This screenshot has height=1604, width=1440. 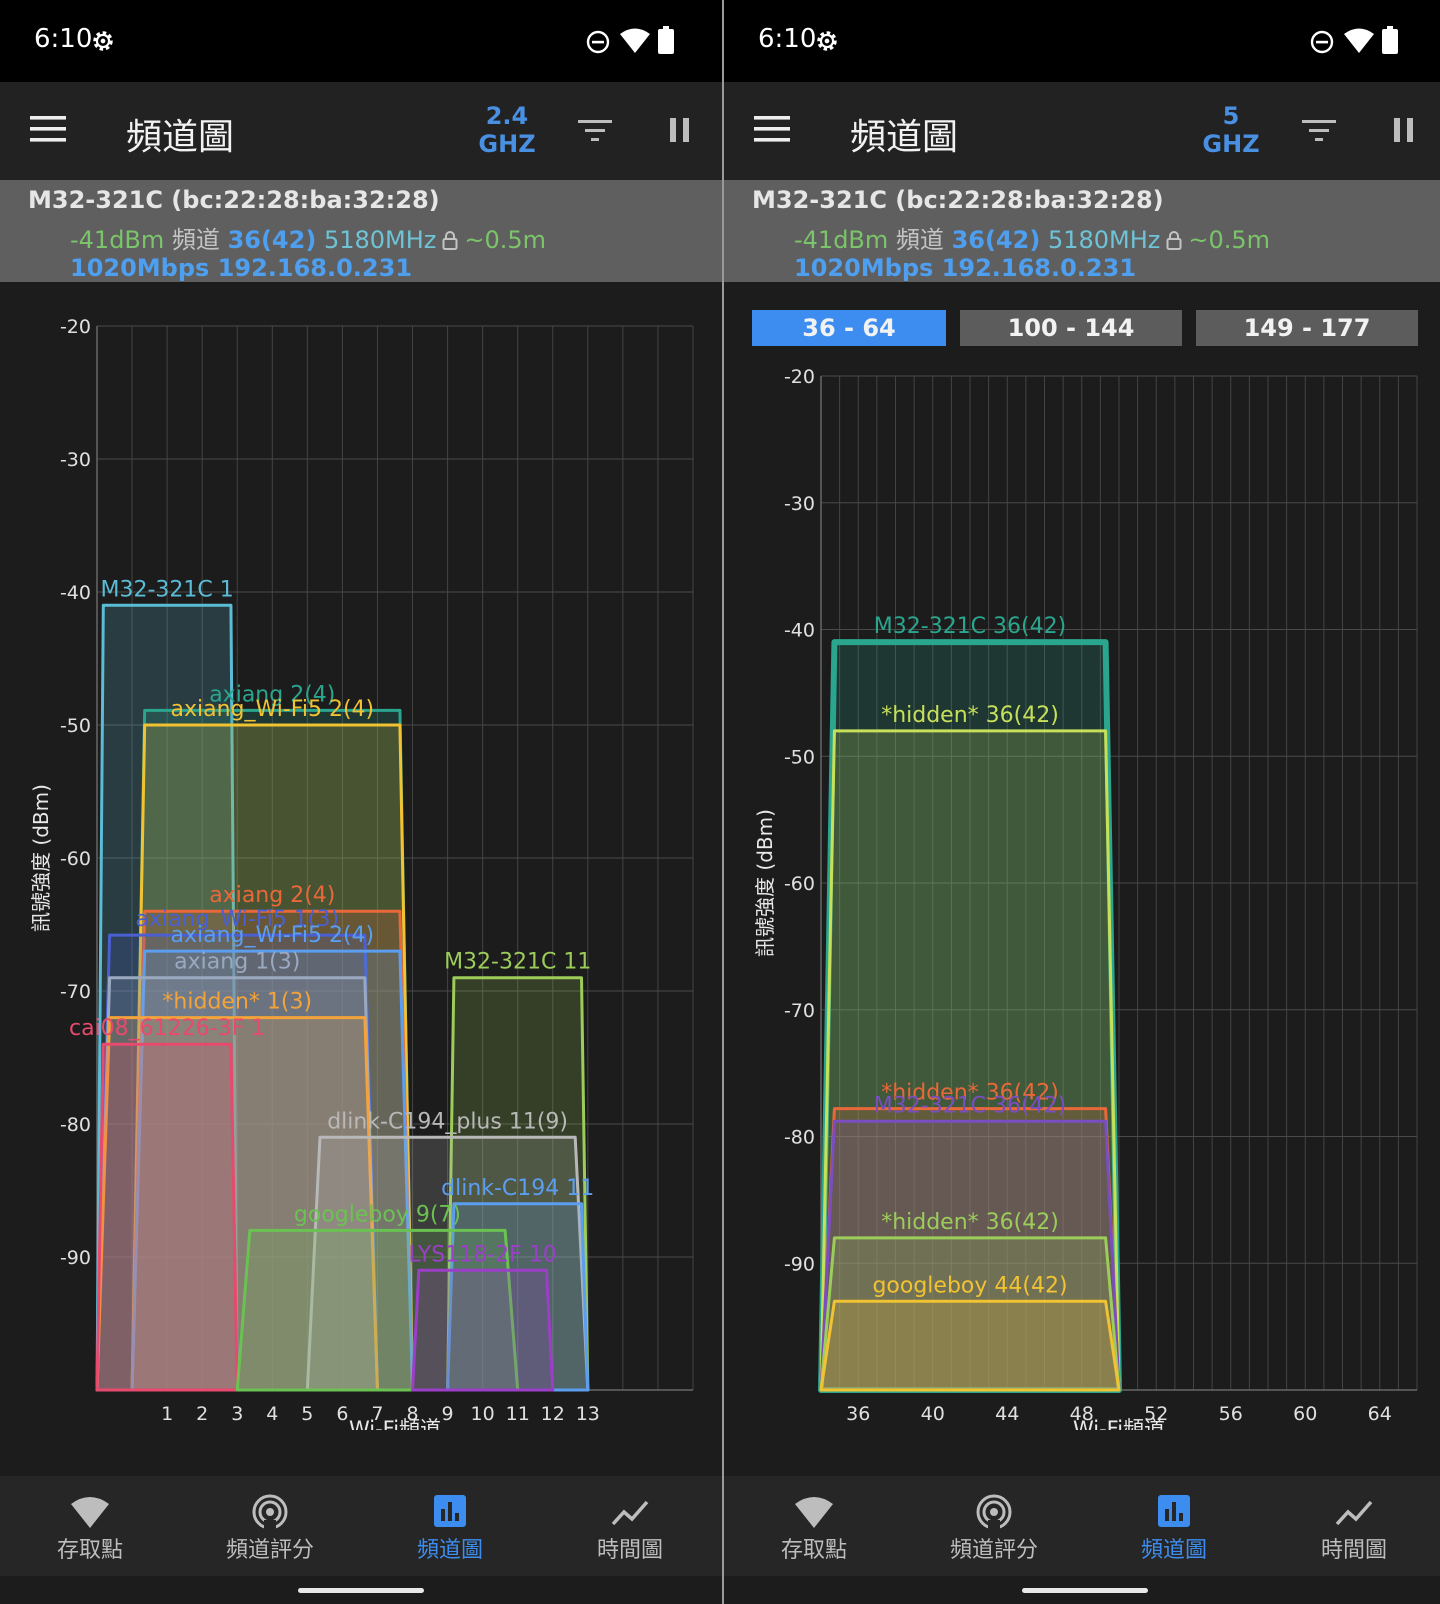 I want to click on connection-details: -41dBm 頻道 36(42) 5180MHz ~0.5m, so click(x=308, y=237).